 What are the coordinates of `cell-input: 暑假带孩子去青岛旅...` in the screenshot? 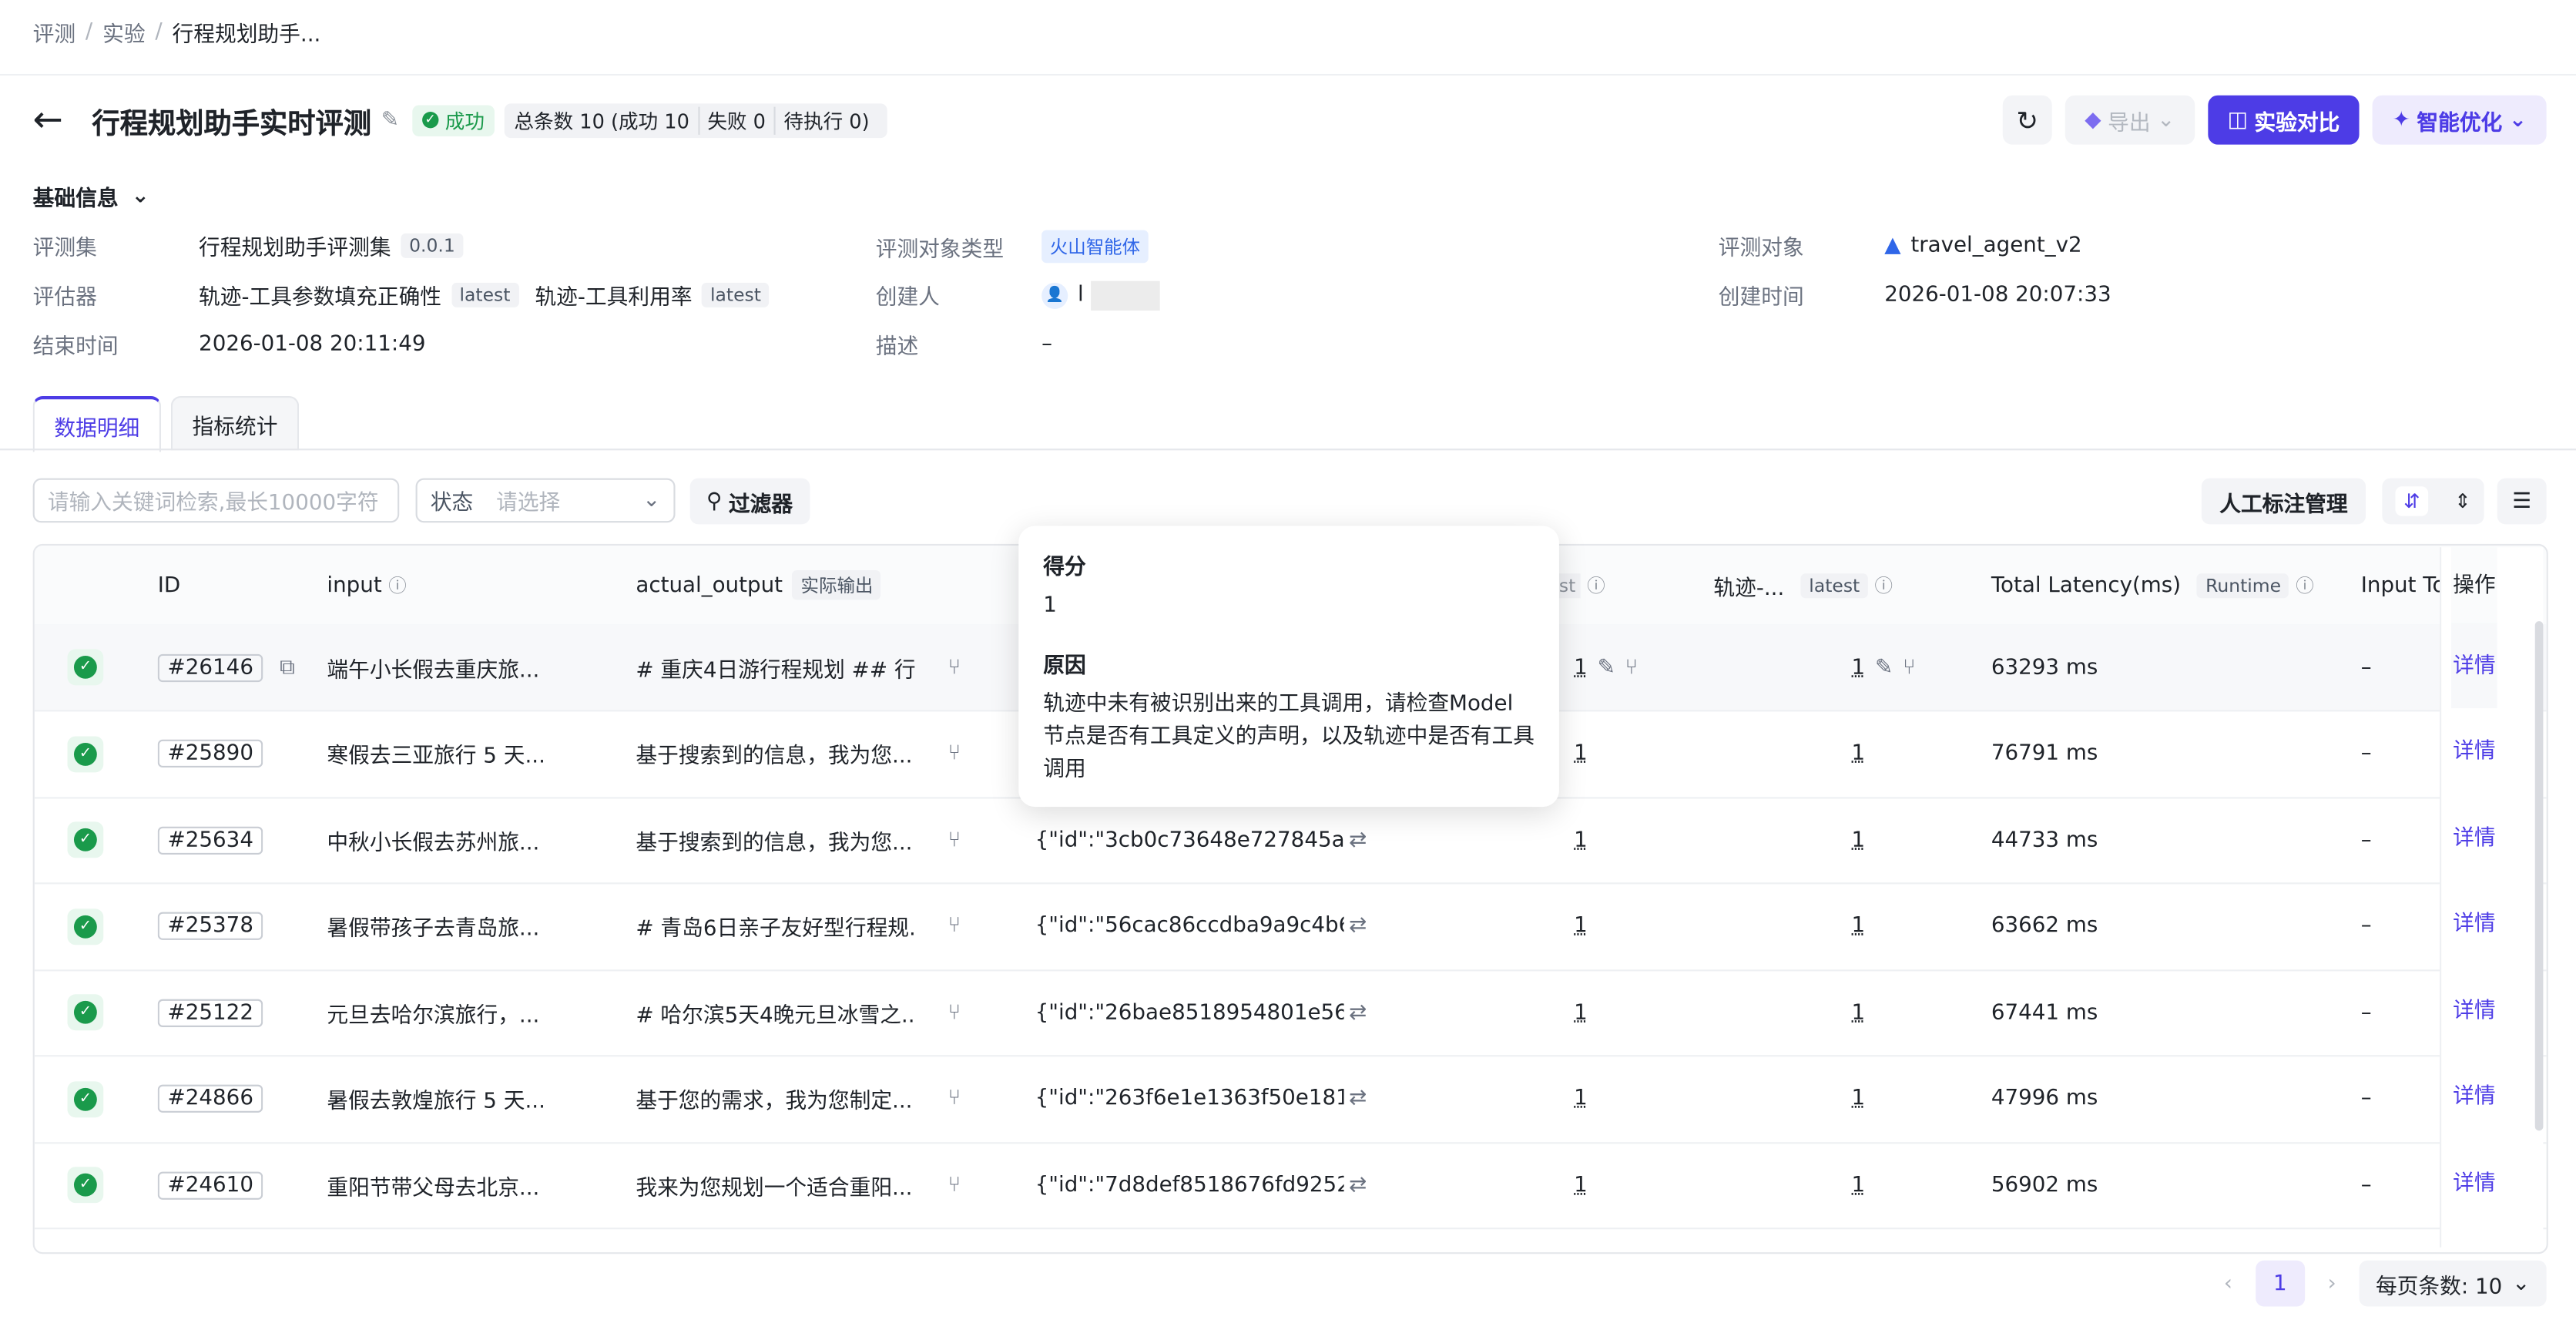 It's located at (433, 929).